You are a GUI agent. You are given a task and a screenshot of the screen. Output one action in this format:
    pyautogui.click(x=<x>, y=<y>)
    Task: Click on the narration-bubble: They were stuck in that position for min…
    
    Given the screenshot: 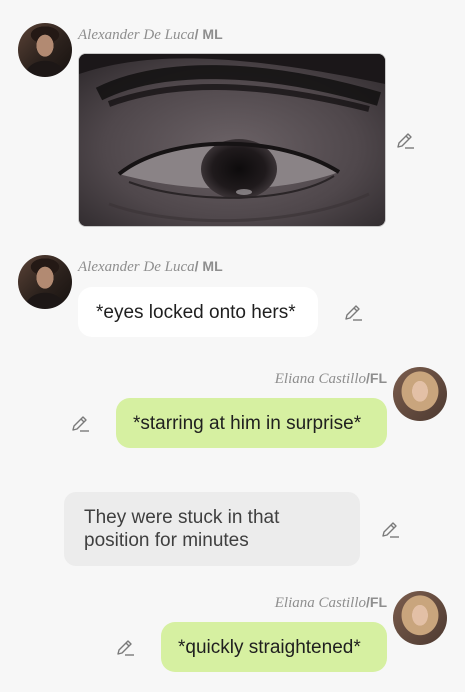 What is the action you would take?
    pyautogui.click(x=212, y=529)
    